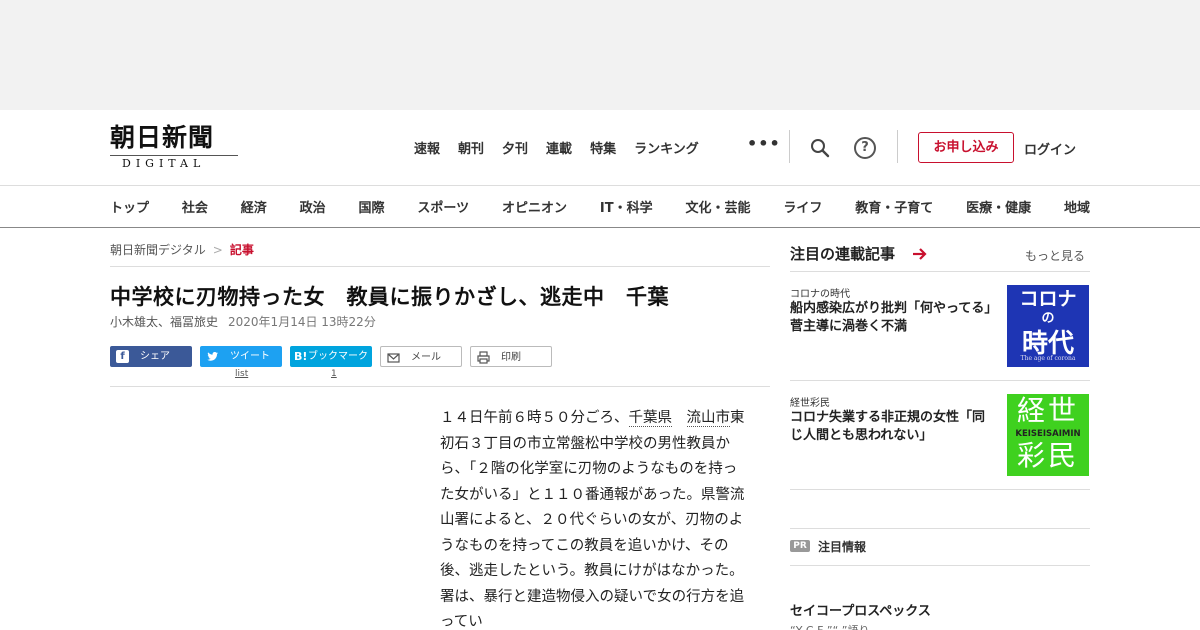  What do you see at coordinates (334, 374) in the screenshot?
I see `hatena-count-link: 1` at bounding box center [334, 374].